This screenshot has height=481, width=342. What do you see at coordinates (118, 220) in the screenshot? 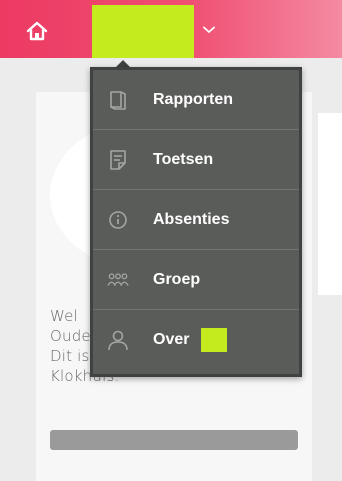
I see `info-icon` at bounding box center [118, 220].